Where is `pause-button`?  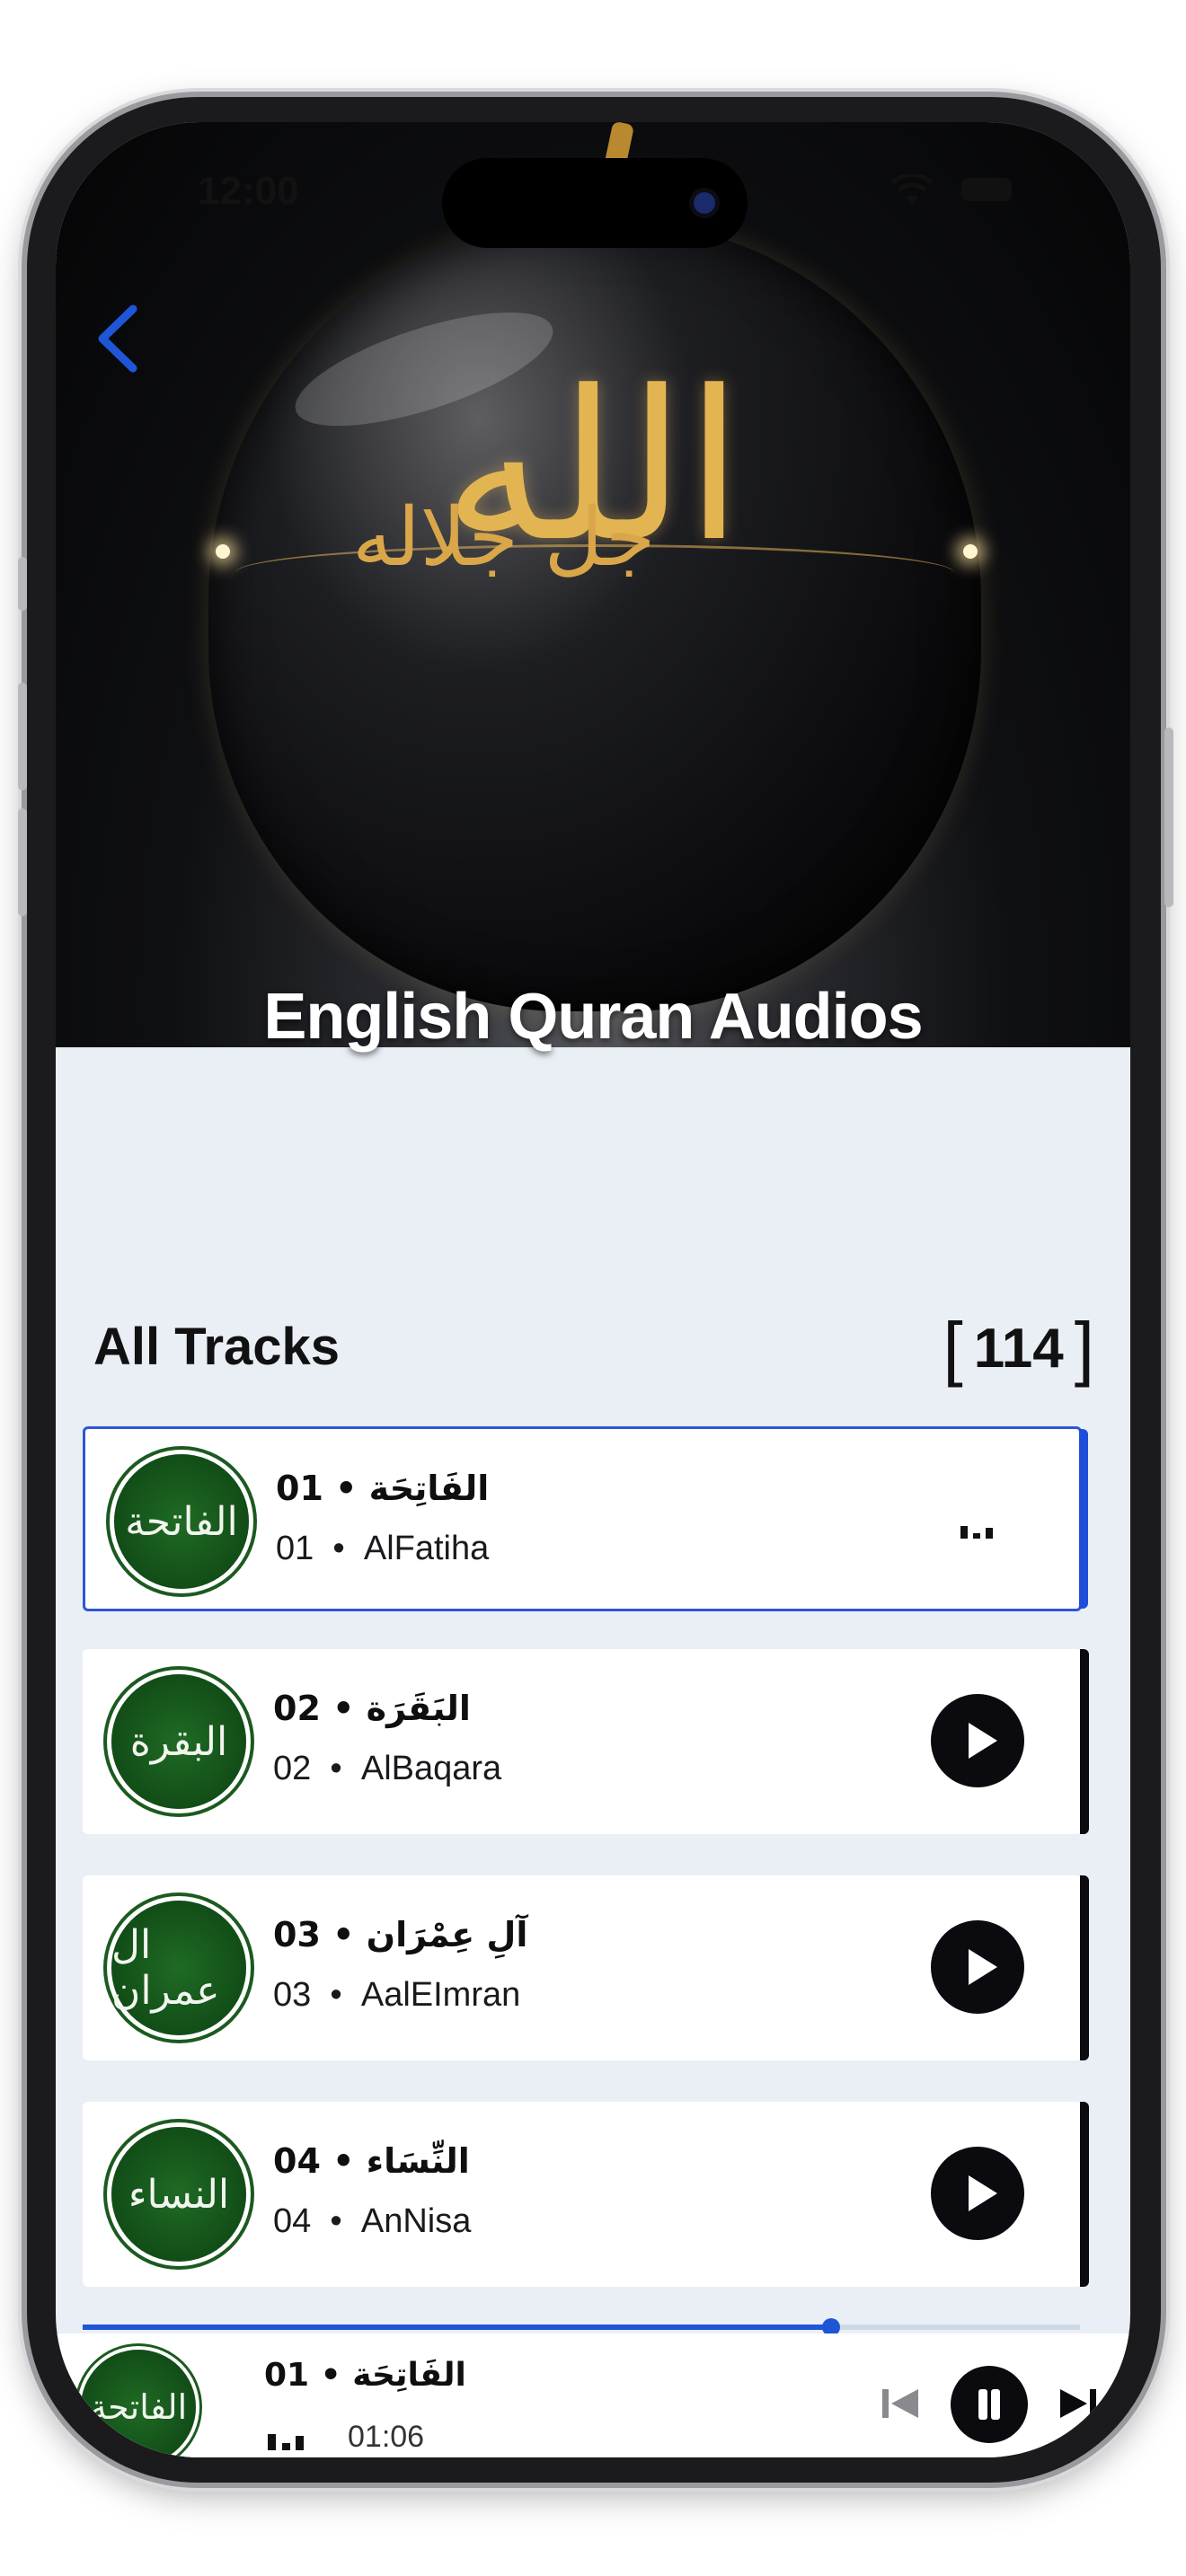 pause-button is located at coordinates (989, 2404).